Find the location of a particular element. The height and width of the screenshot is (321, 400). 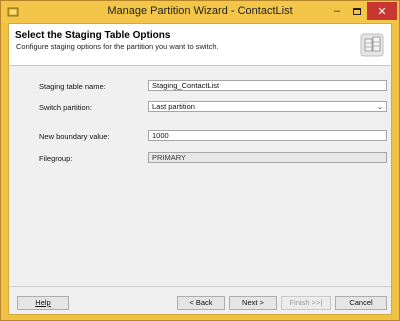

cancel-button: Cancel is located at coordinates (361, 303).